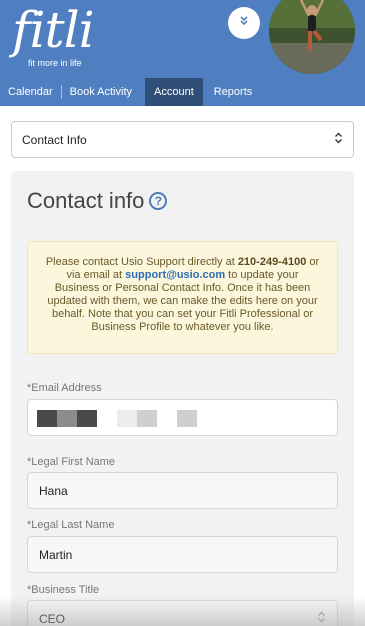  Describe the element at coordinates (118, 418) in the screenshot. I see `redacted-email-block` at that location.